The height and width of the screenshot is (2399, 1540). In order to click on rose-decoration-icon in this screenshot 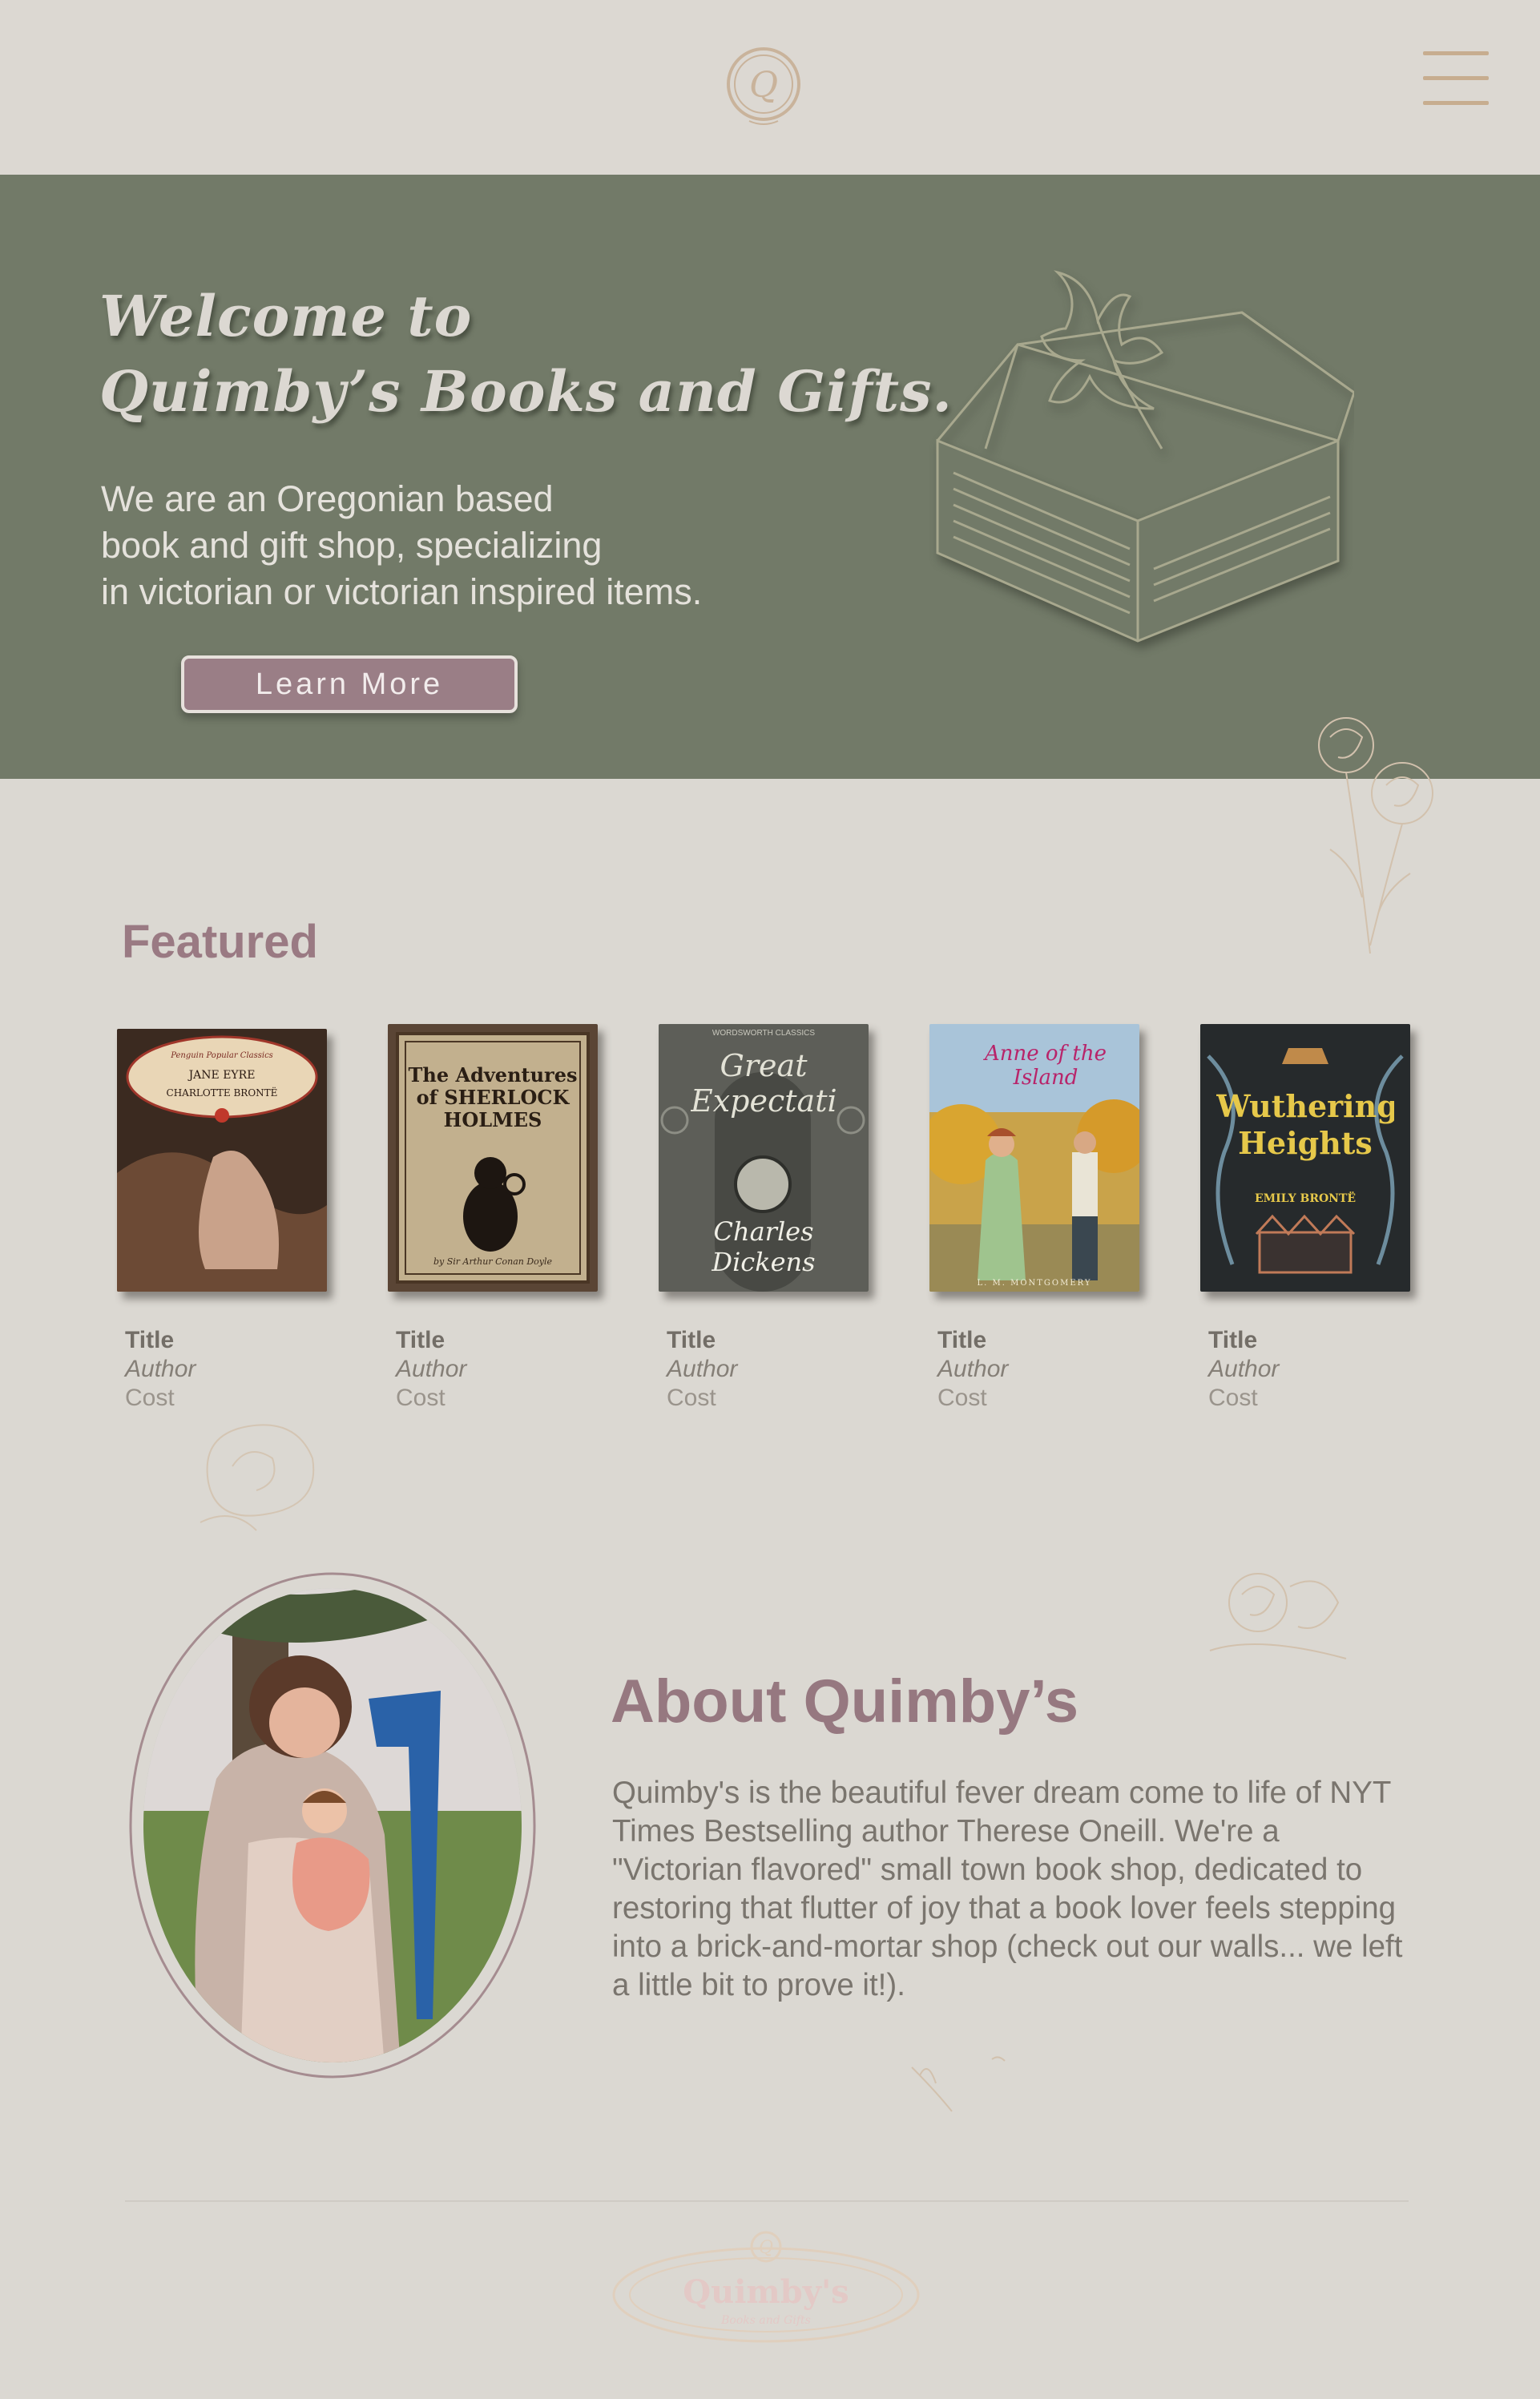, I will do `click(1376, 835)`.